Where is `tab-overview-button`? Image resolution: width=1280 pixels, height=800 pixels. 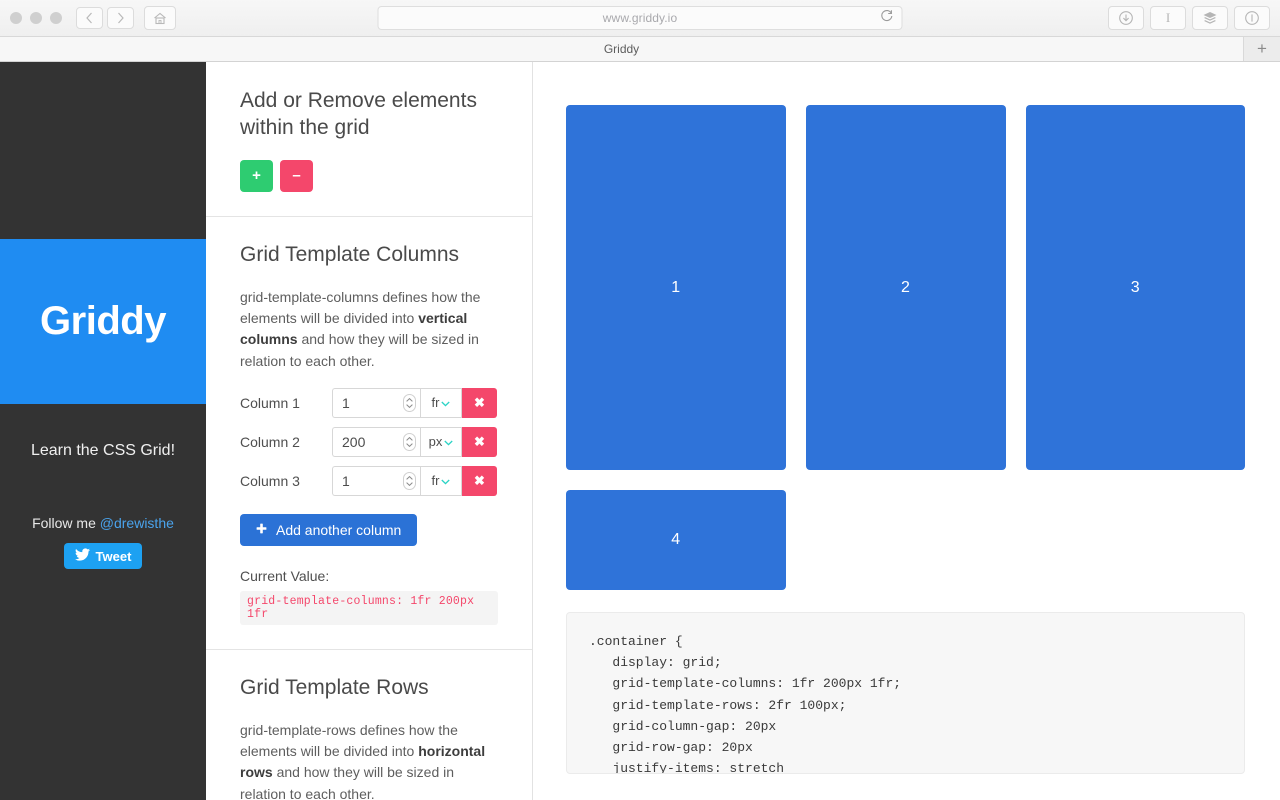
tab-overview-button is located at coordinates (1210, 18).